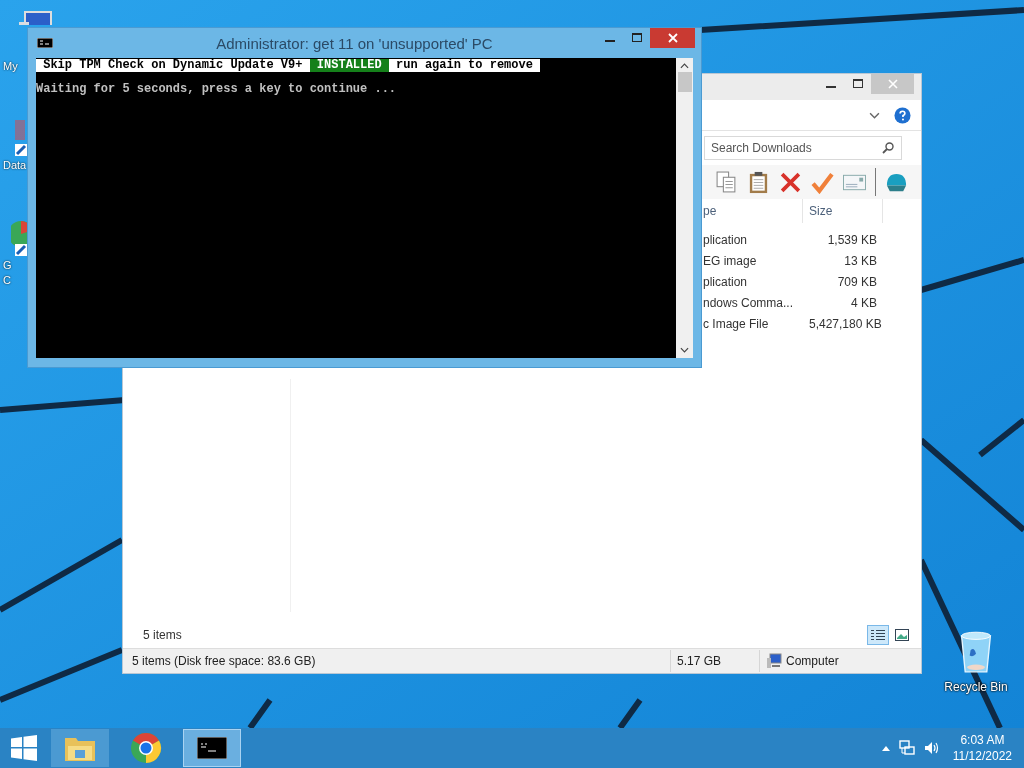  Describe the element at coordinates (774, 661) in the screenshot. I see `computer-icon` at that location.